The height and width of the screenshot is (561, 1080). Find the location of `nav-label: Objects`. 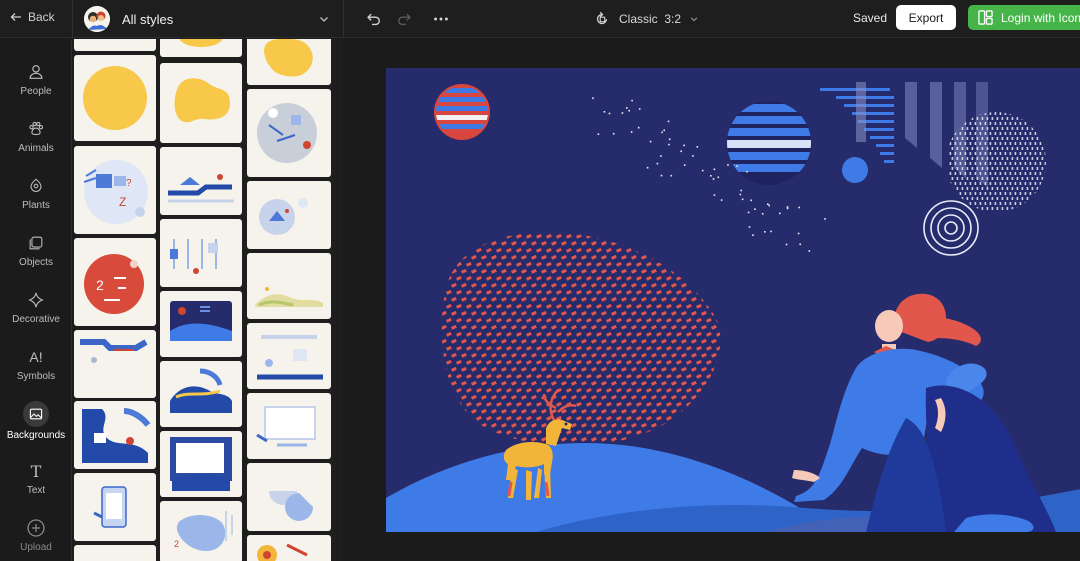

nav-label: Objects is located at coordinates (36, 262).